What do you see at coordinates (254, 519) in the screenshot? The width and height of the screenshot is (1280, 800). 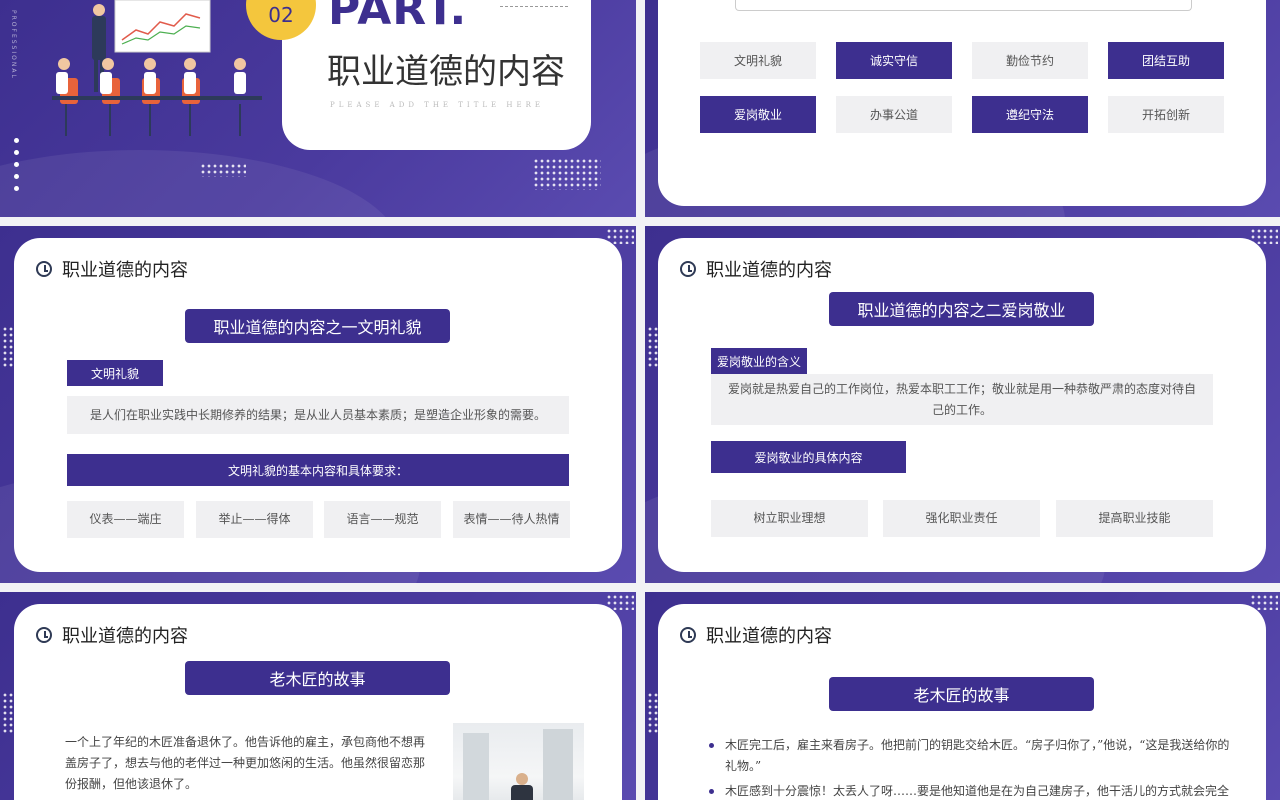 I see `requirement-box-2: 举止——得体` at bounding box center [254, 519].